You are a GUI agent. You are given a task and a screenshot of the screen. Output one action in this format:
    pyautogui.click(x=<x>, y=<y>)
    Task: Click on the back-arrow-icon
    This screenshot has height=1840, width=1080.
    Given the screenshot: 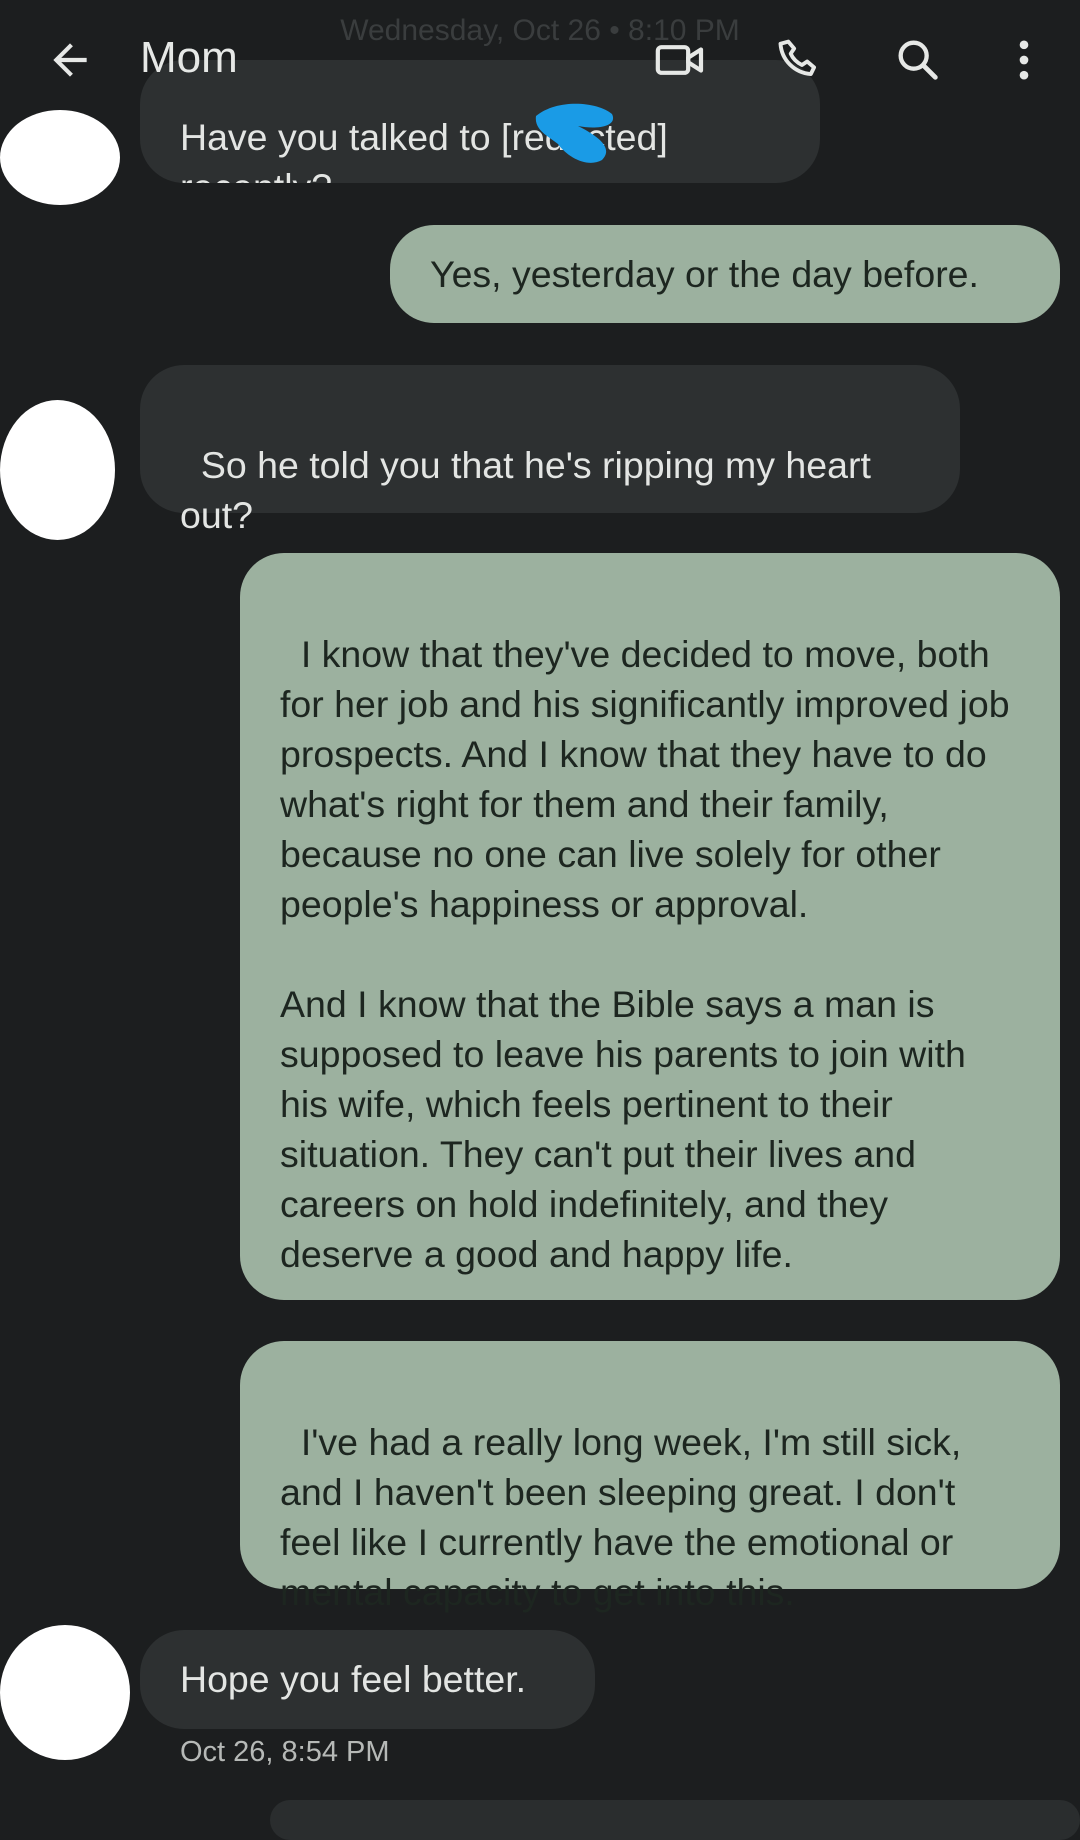 What is the action you would take?
    pyautogui.click(x=70, y=60)
    